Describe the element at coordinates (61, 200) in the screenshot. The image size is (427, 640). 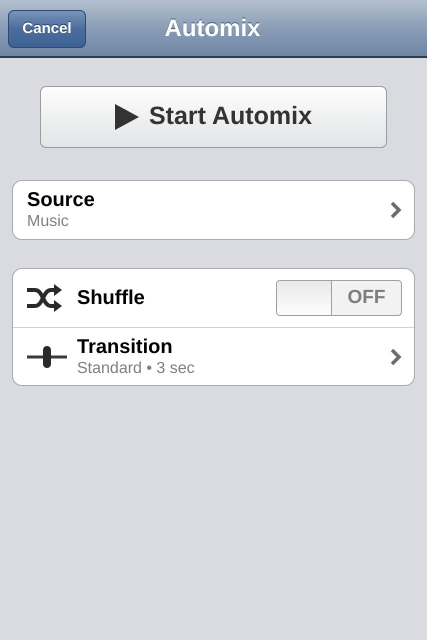
I see `row-title: Source` at that location.